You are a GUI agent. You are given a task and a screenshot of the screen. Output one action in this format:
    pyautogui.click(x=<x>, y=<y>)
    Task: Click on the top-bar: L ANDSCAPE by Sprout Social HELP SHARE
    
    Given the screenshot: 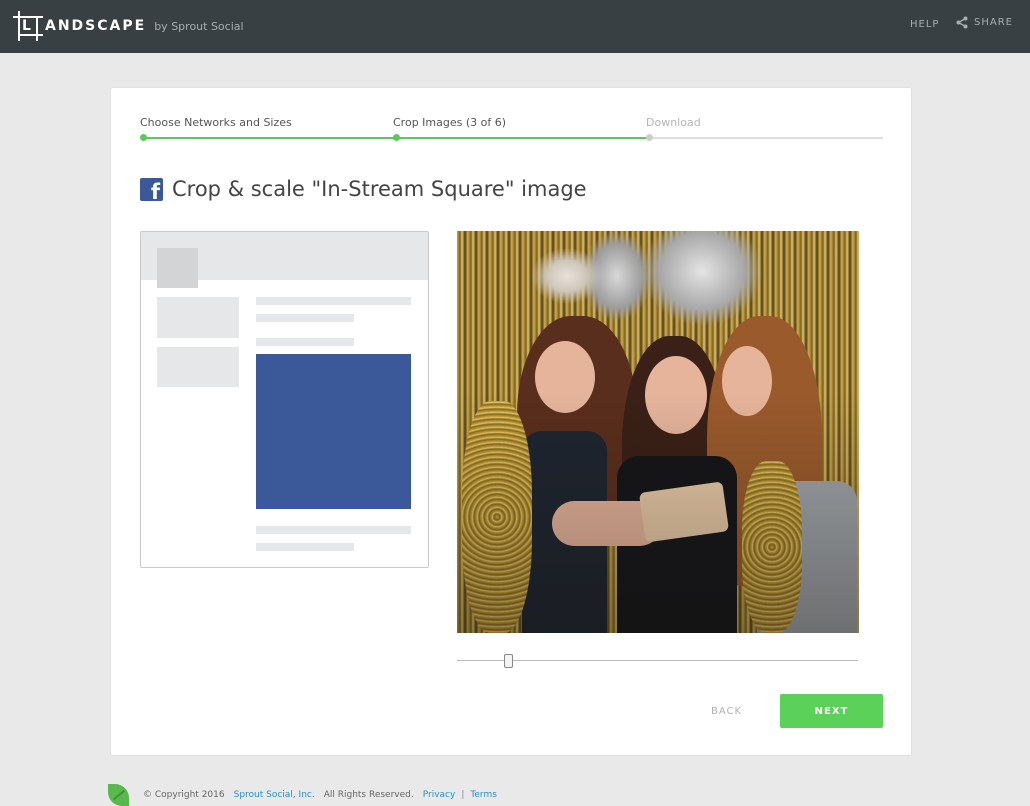 What is the action you would take?
    pyautogui.click(x=515, y=26)
    